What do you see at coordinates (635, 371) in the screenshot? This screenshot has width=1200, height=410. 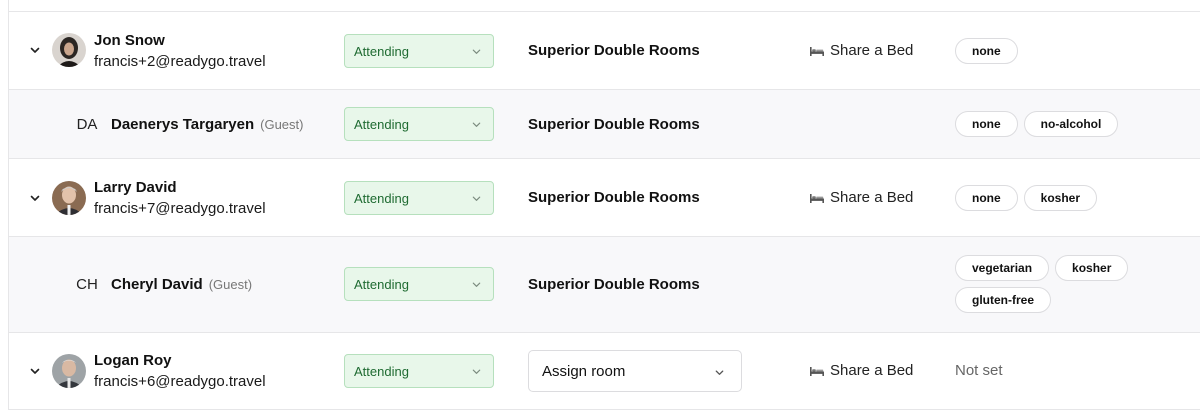 I see `assign-room-select: Assign room` at bounding box center [635, 371].